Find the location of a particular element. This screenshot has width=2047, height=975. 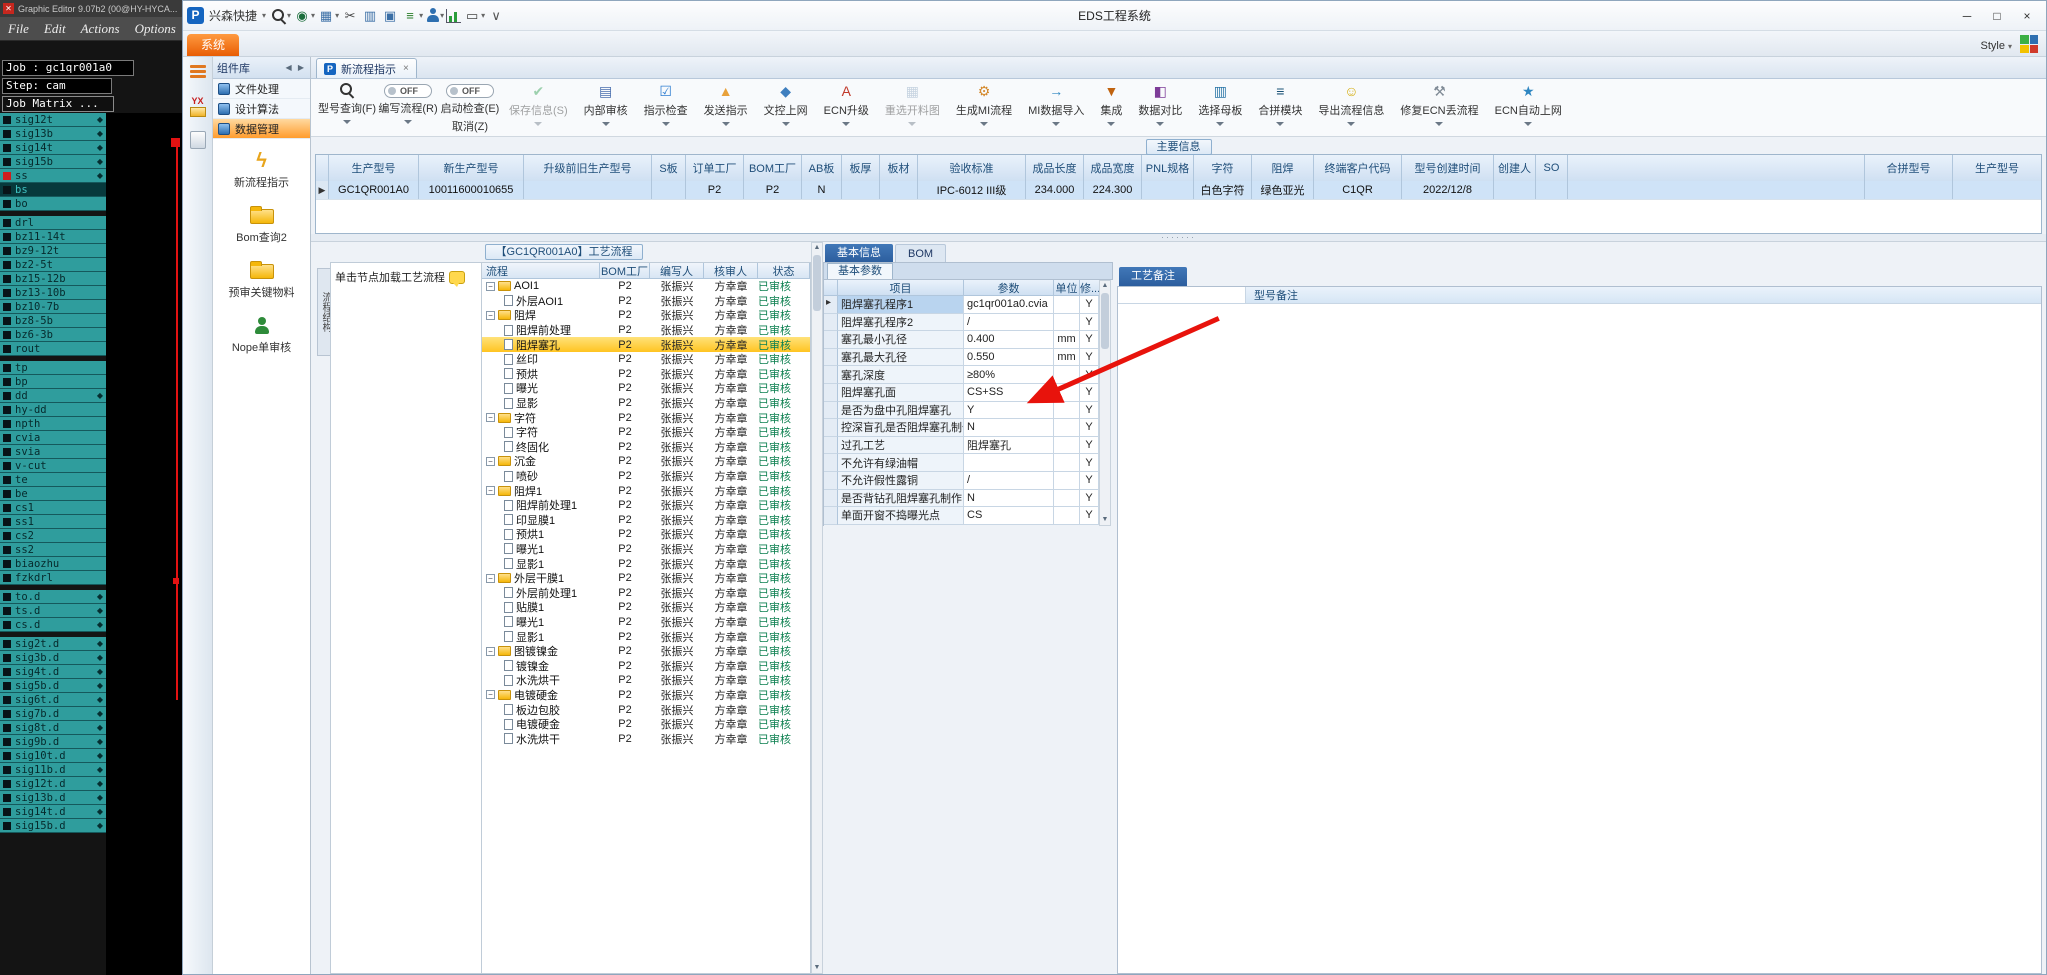

start-check-toggle: OFF is located at coordinates (470, 91).